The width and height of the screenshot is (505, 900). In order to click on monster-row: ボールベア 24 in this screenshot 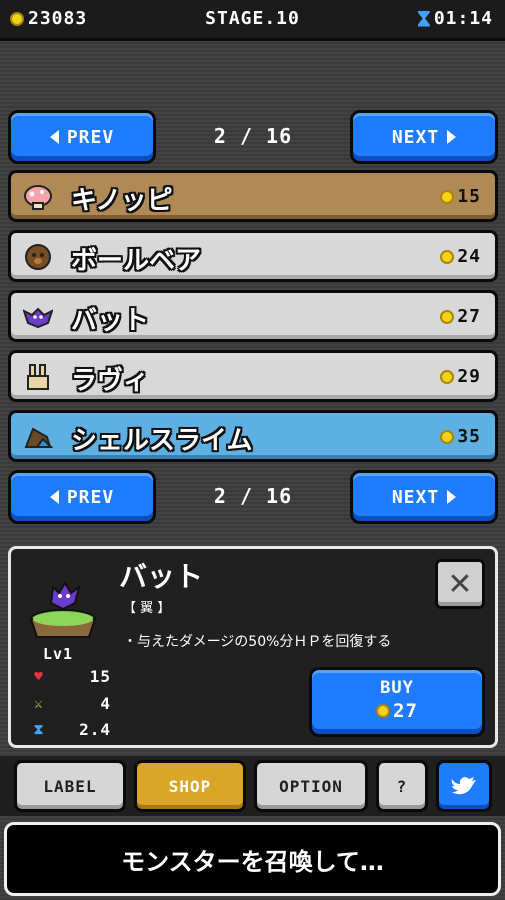, I will do `click(253, 256)`.